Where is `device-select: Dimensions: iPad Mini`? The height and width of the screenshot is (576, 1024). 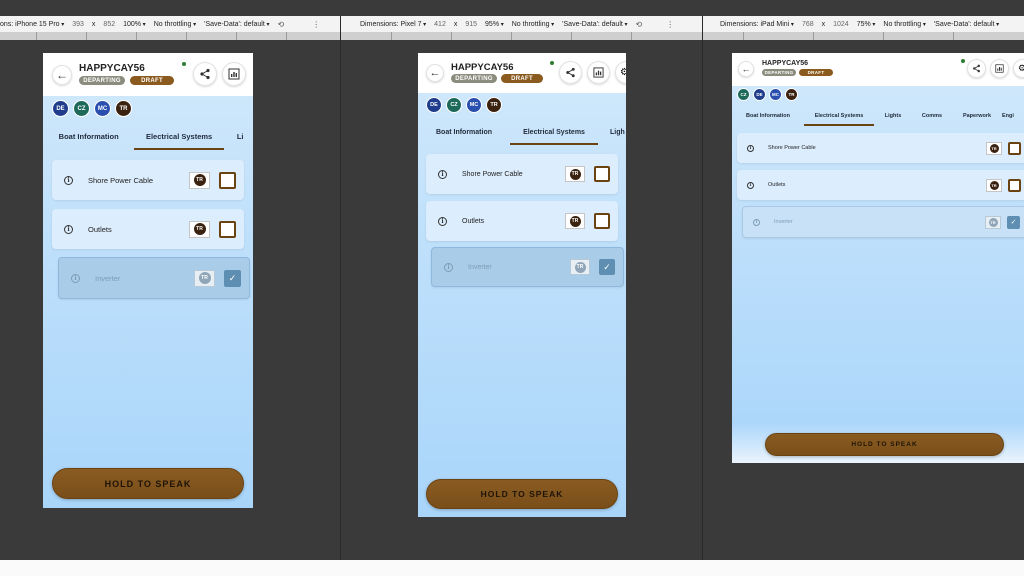 device-select: Dimensions: iPad Mini is located at coordinates (757, 24).